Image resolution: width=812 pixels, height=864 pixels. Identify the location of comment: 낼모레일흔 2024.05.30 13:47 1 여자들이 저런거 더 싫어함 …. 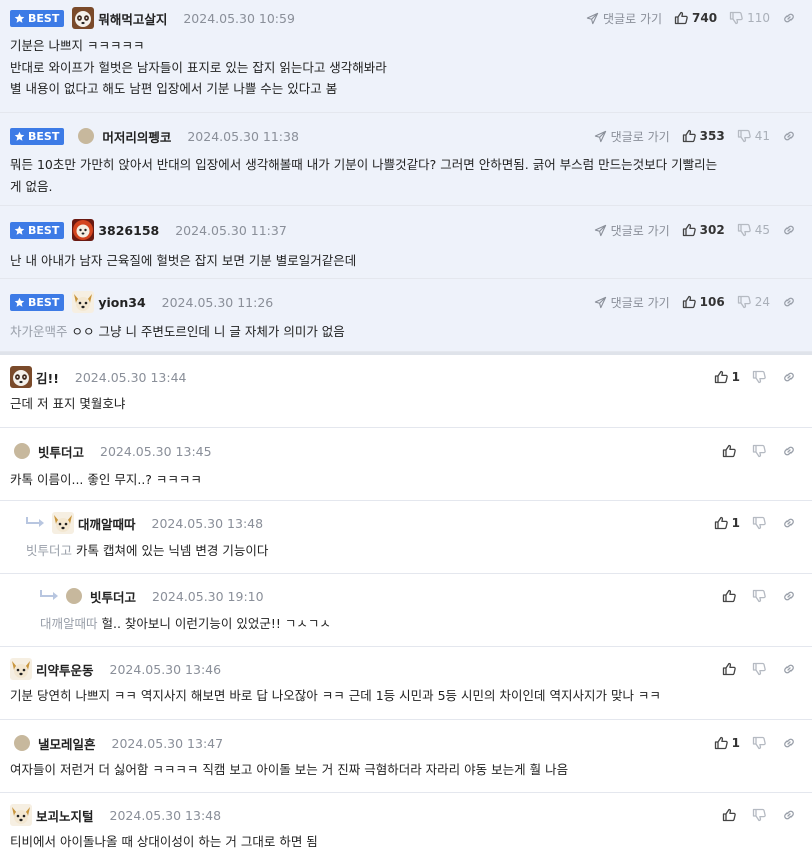
(406, 756).